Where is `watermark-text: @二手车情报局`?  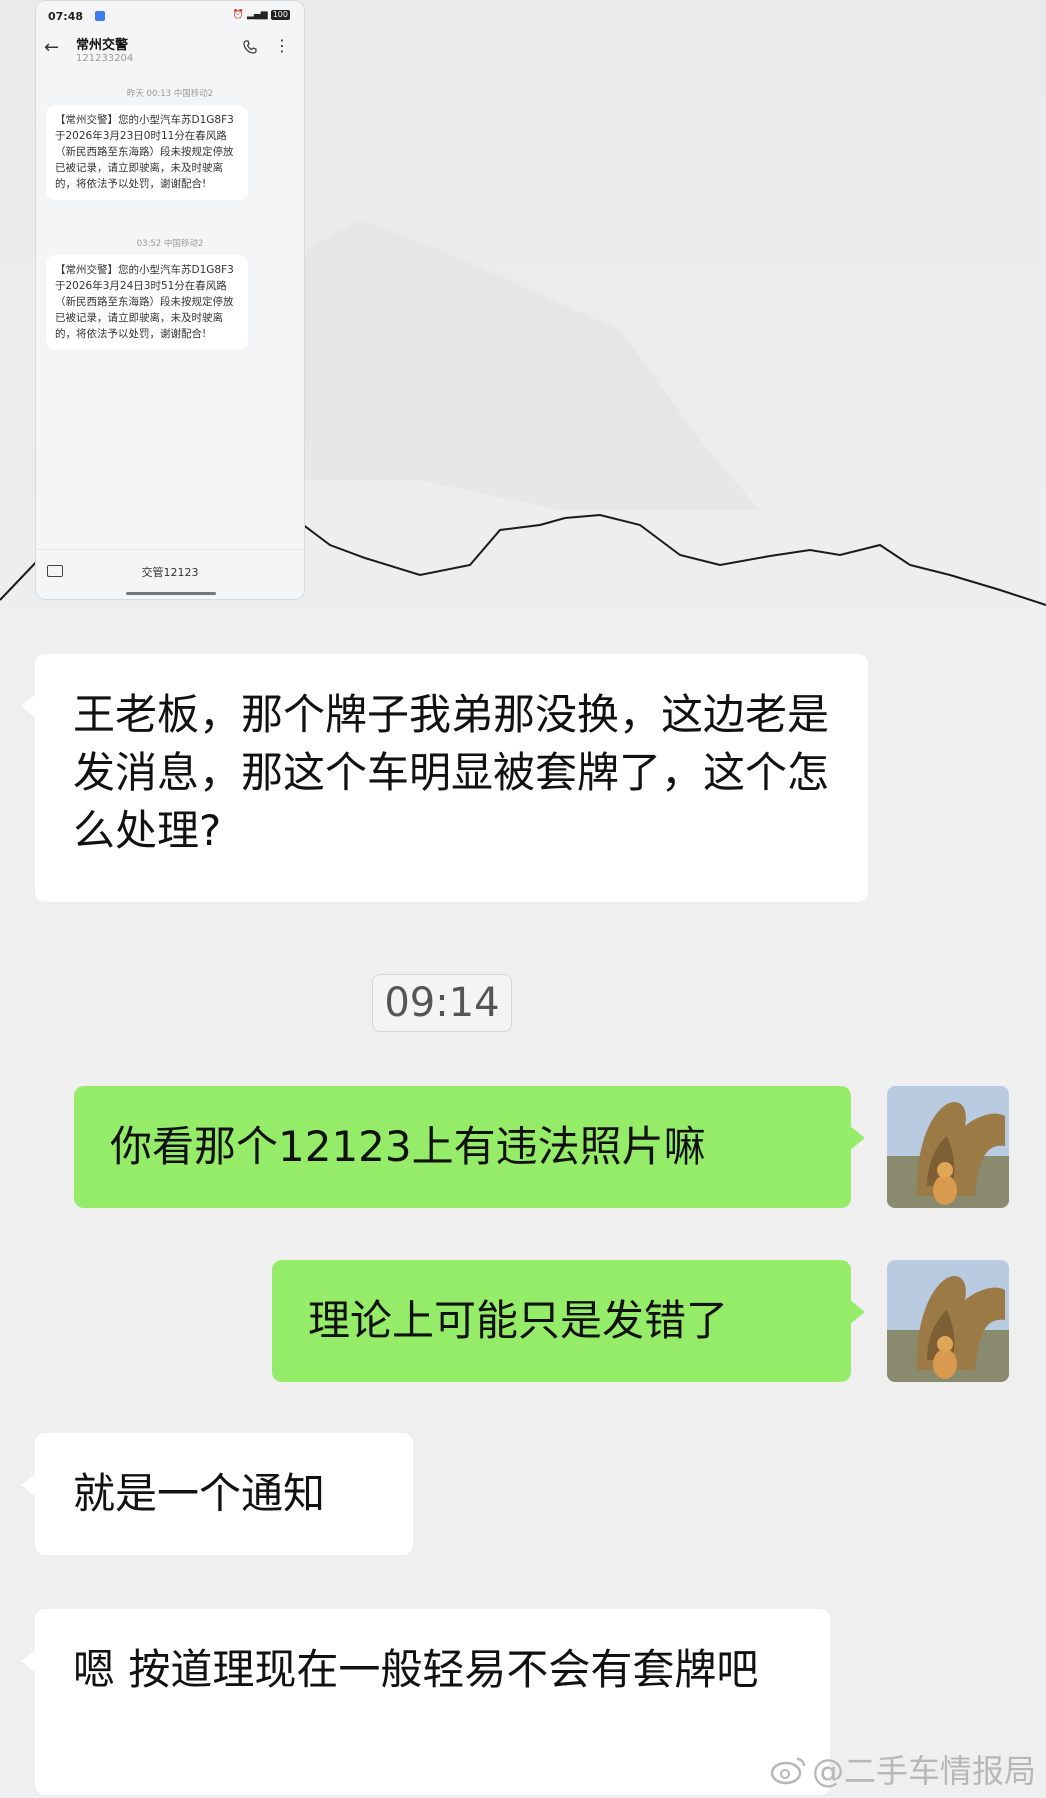
watermark-text: @二手车情报局 is located at coordinates (923, 1771).